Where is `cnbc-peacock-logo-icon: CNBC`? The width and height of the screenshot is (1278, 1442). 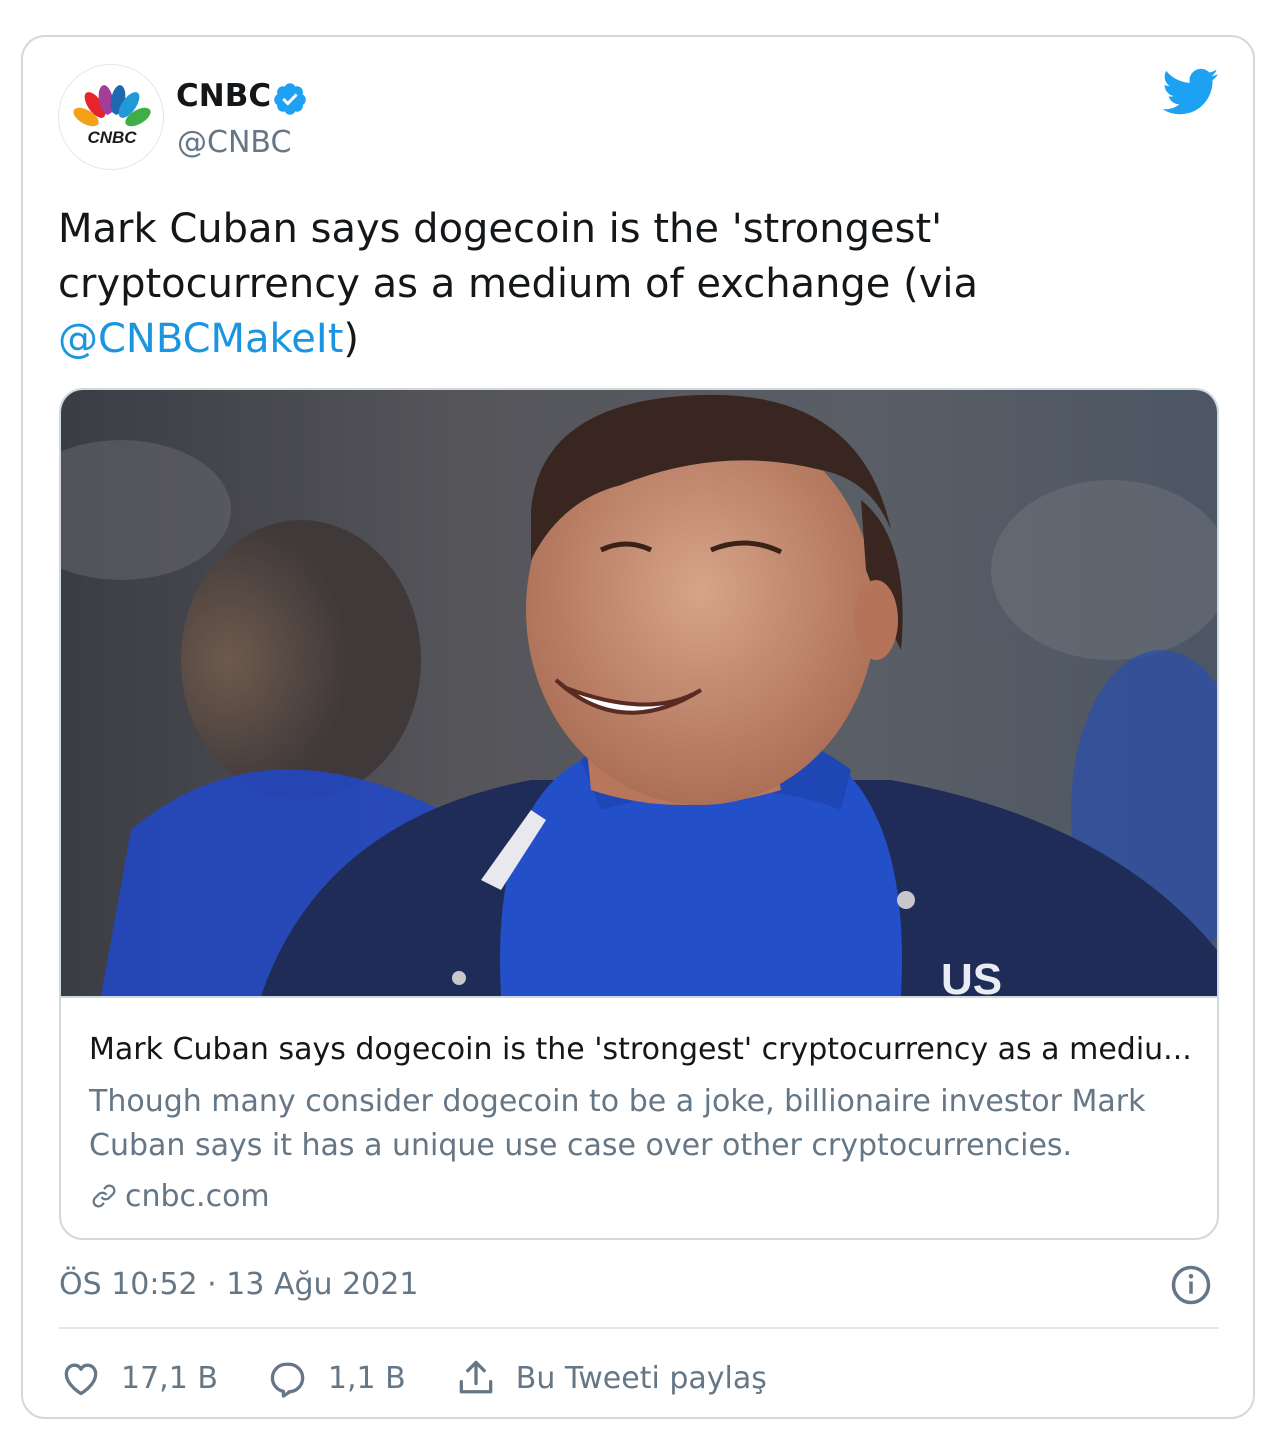 cnbc-peacock-logo-icon: CNBC is located at coordinates (112, 116).